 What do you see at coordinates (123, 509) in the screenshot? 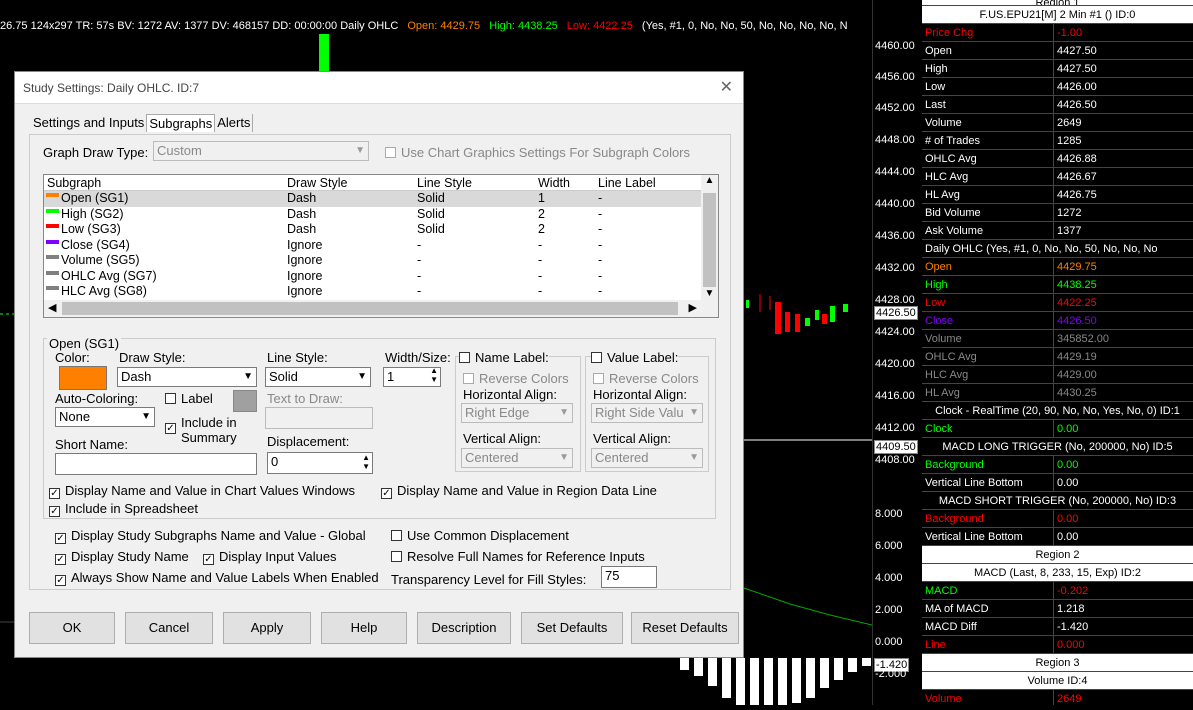
I see `include-spreadsheet-checkbox: ✓ Include in Spreadsheet` at bounding box center [123, 509].